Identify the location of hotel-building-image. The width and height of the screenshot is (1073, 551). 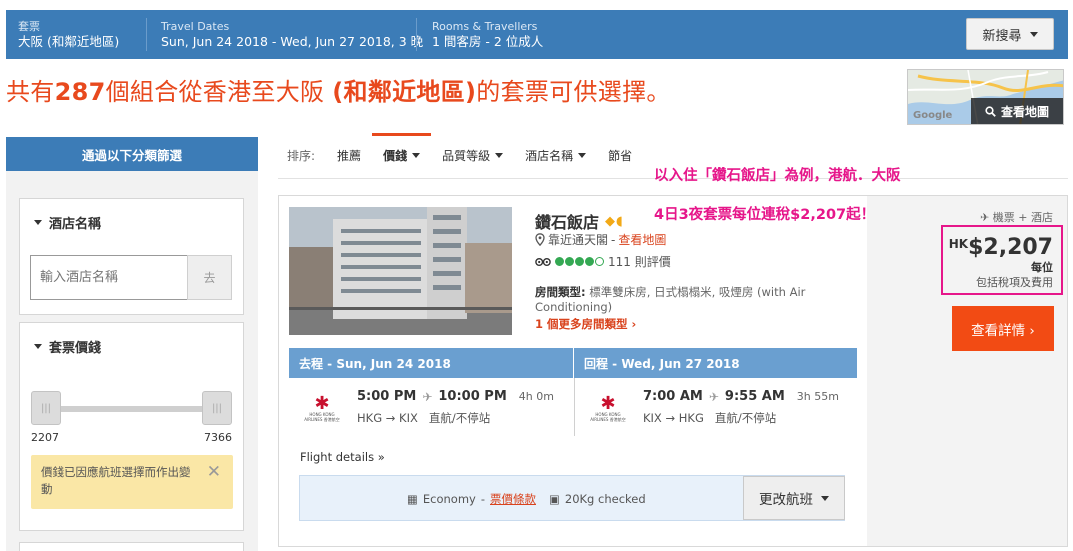
(400, 271).